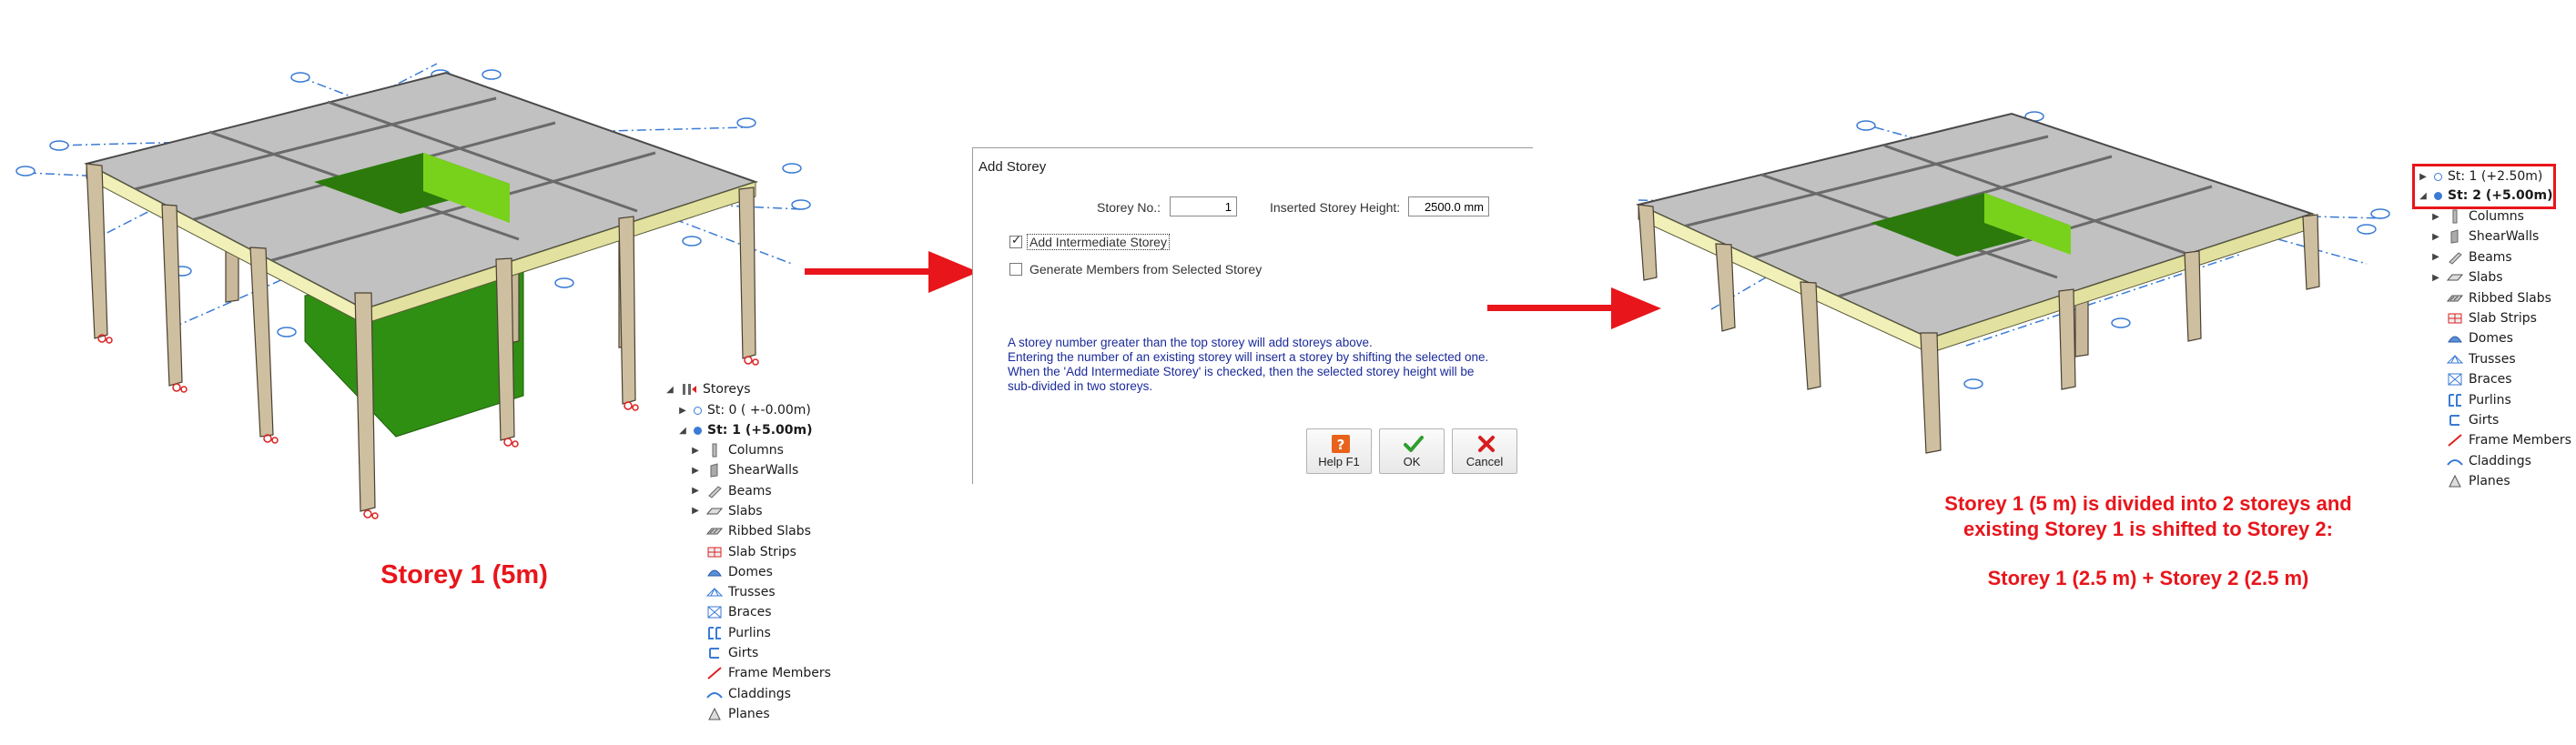 This screenshot has height=745, width=2576. What do you see at coordinates (2455, 400) in the screenshot?
I see `purlins-icon` at bounding box center [2455, 400].